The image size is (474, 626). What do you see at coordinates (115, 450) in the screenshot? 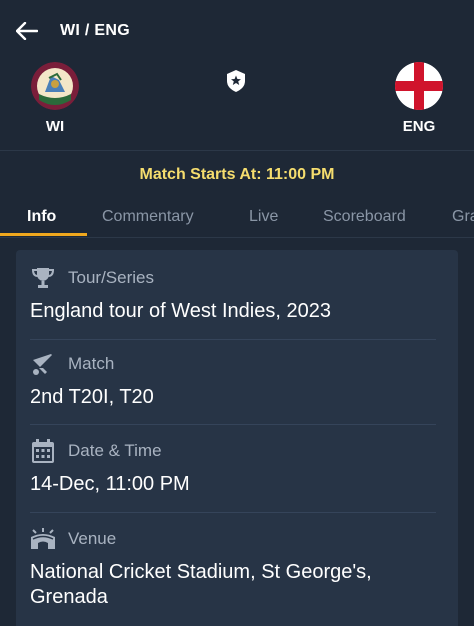
I see `datetime-label: Date & Time` at bounding box center [115, 450].